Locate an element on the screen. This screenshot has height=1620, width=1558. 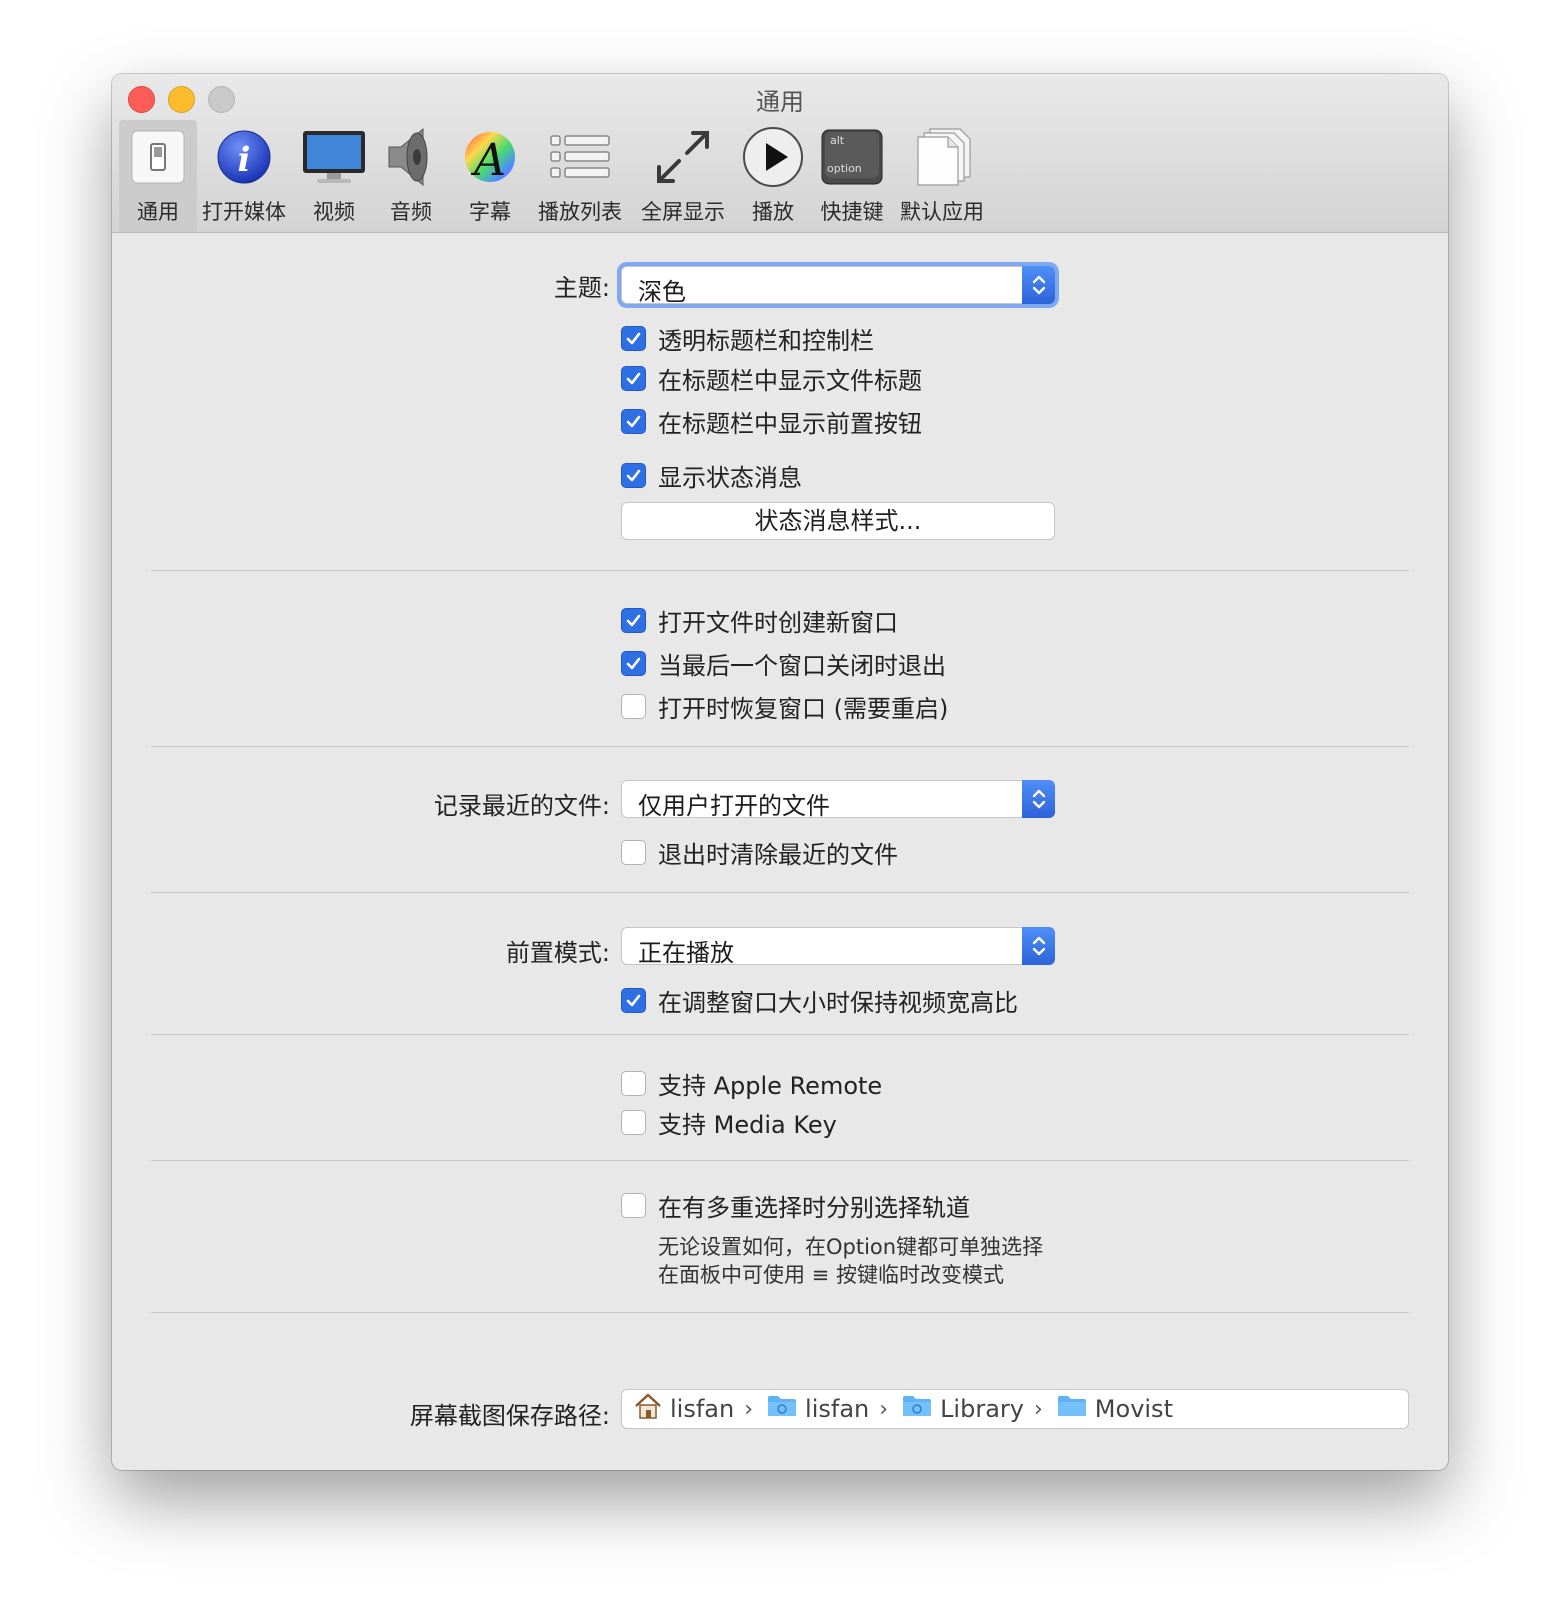
show-file-title-checkbox: 在标题栏中显示文件标题 is located at coordinates (771, 378).